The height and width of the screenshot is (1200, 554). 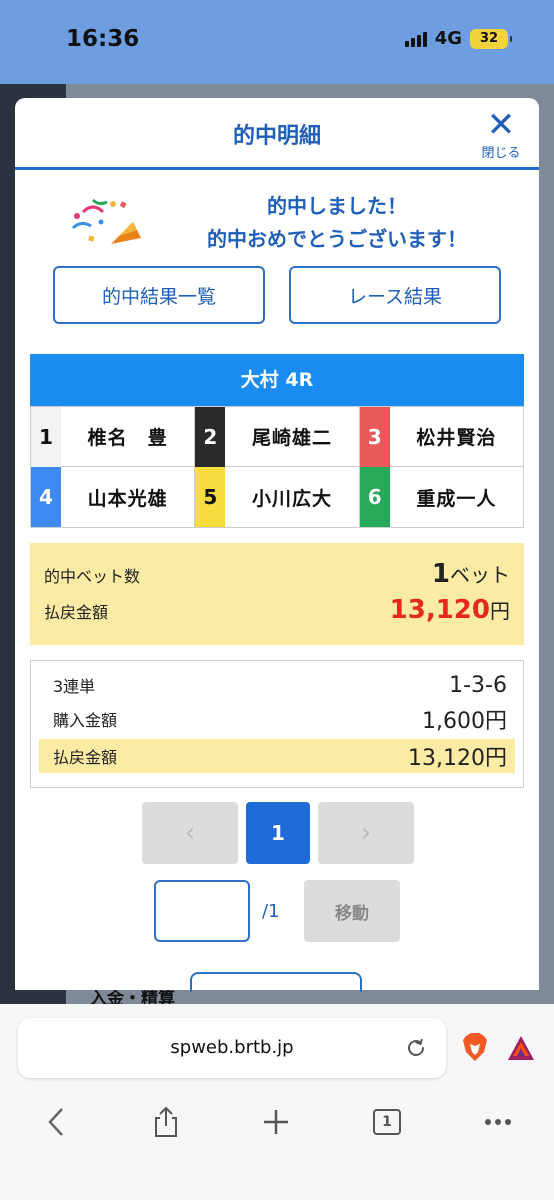 What do you see at coordinates (415, 39) in the screenshot?
I see `cellular-signal-icon` at bounding box center [415, 39].